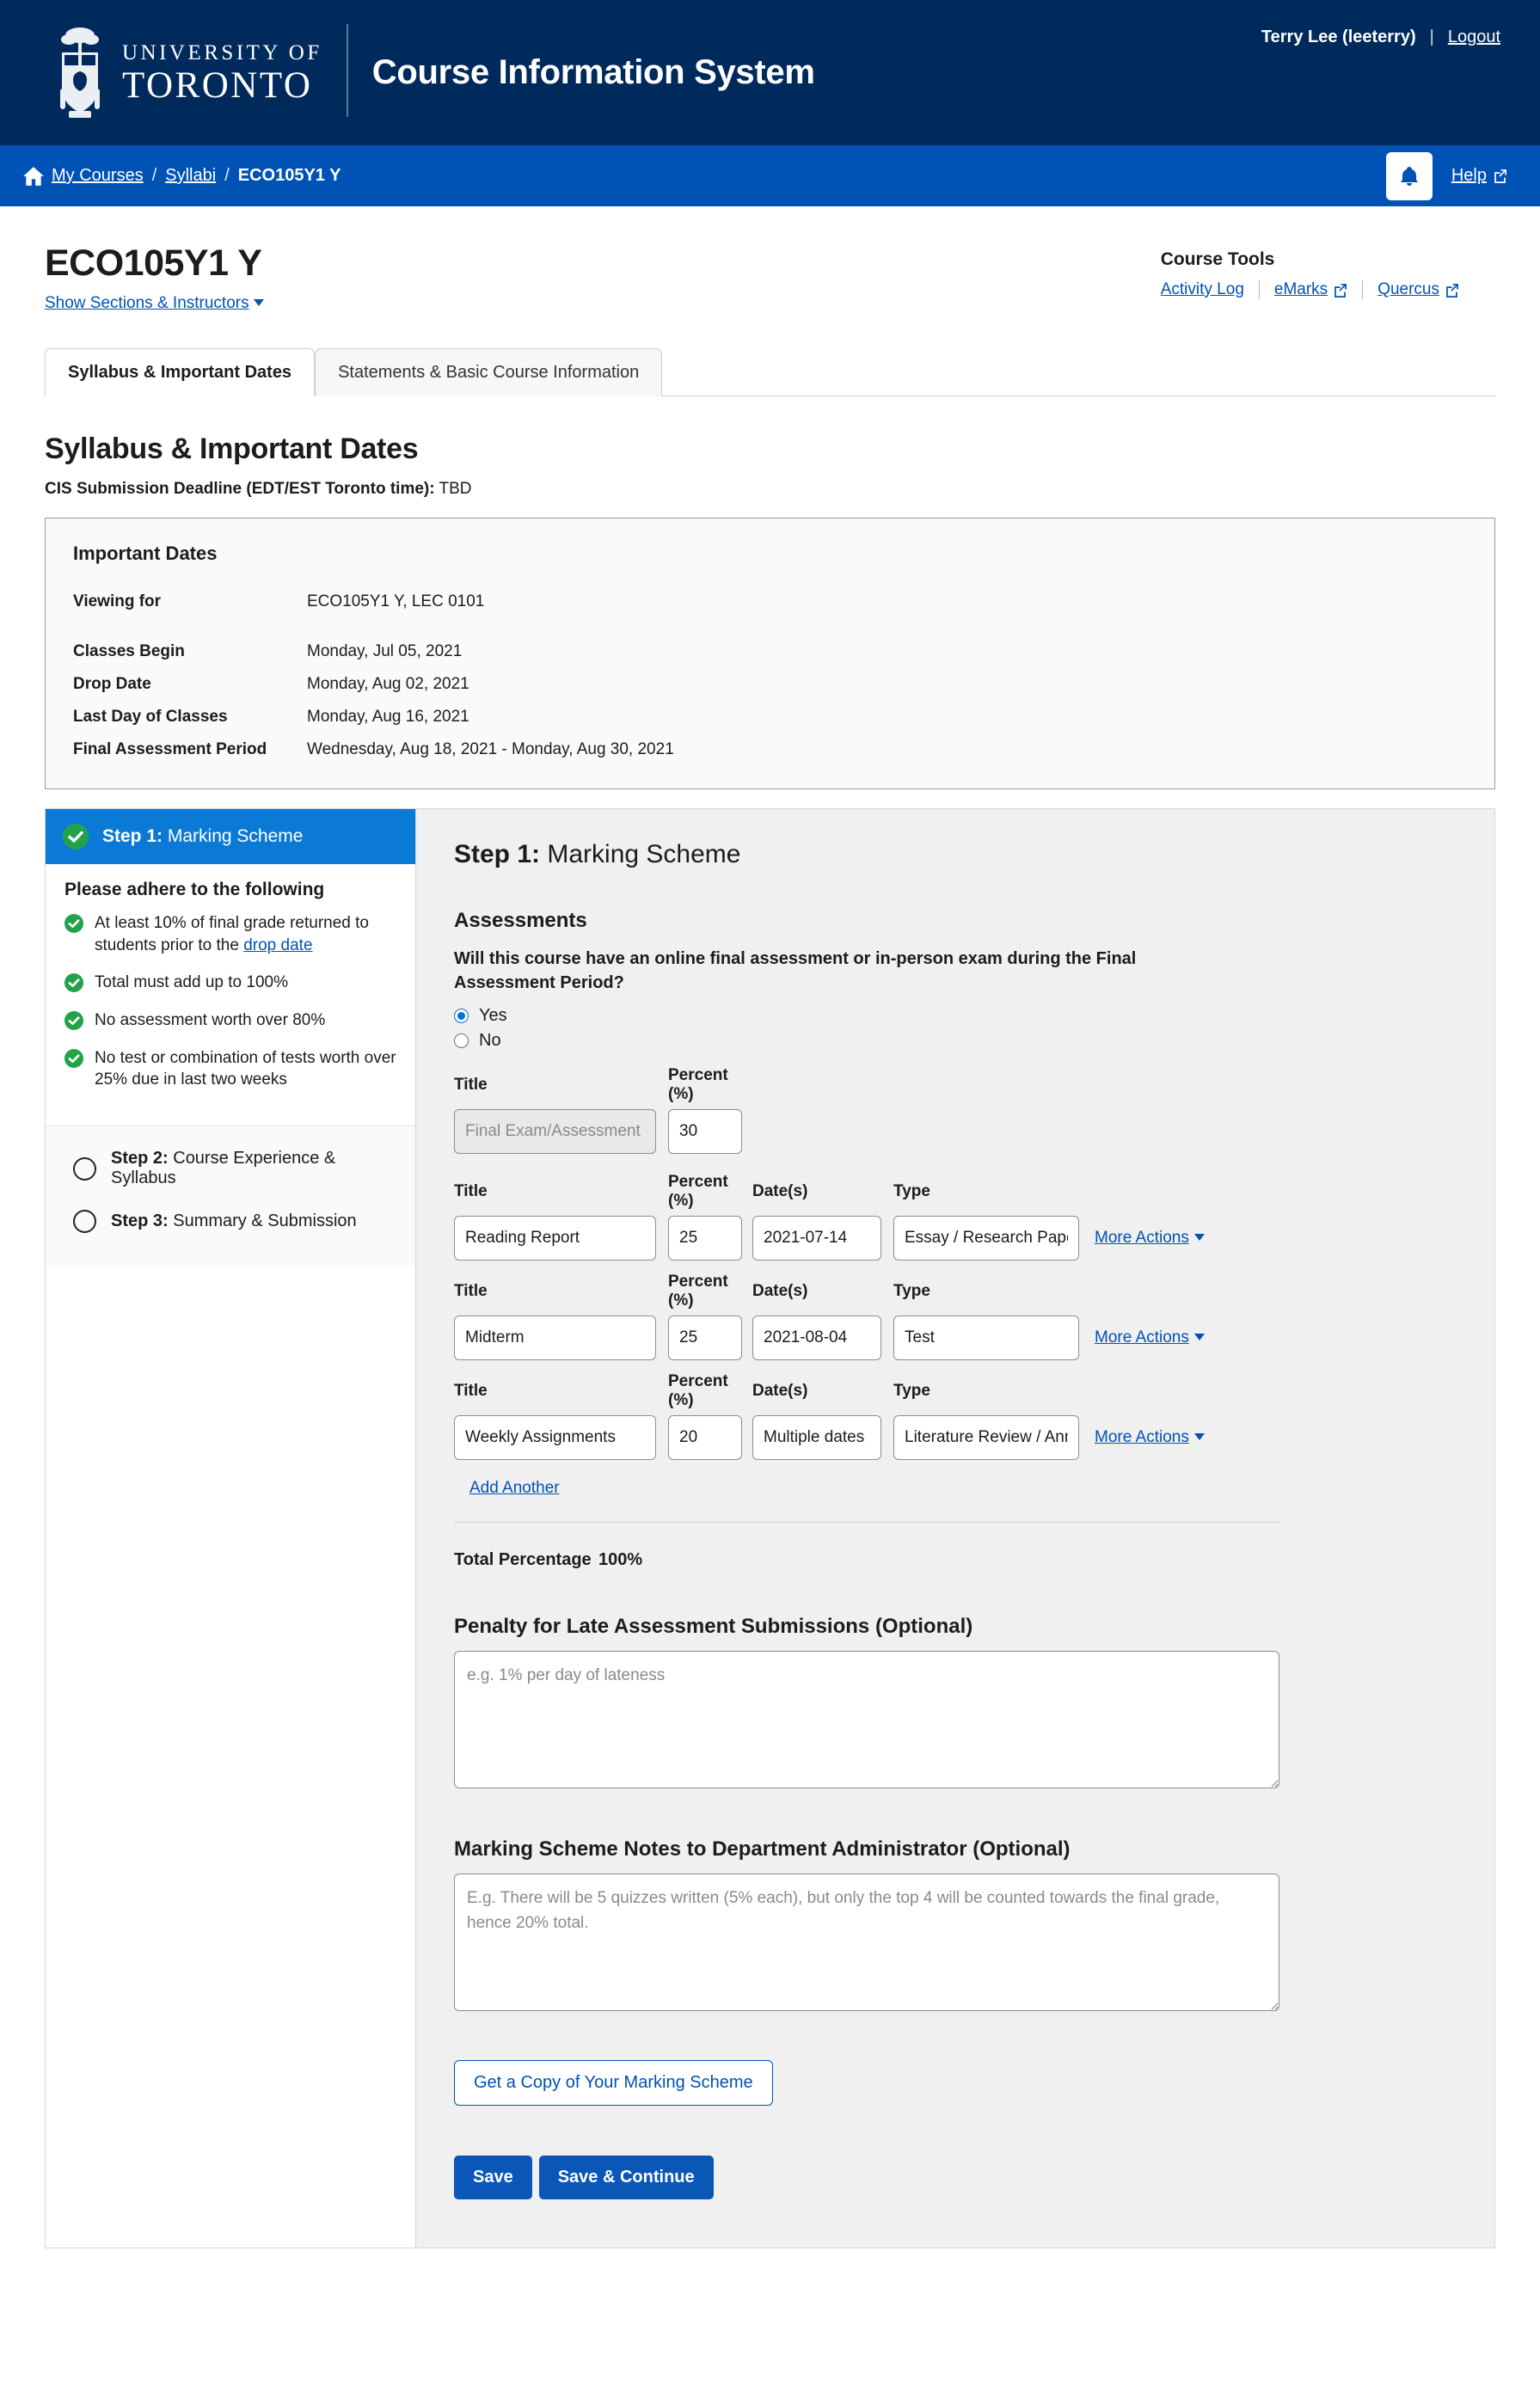 This screenshot has width=1540, height=2392. I want to click on help-link: Help, so click(1479, 176).